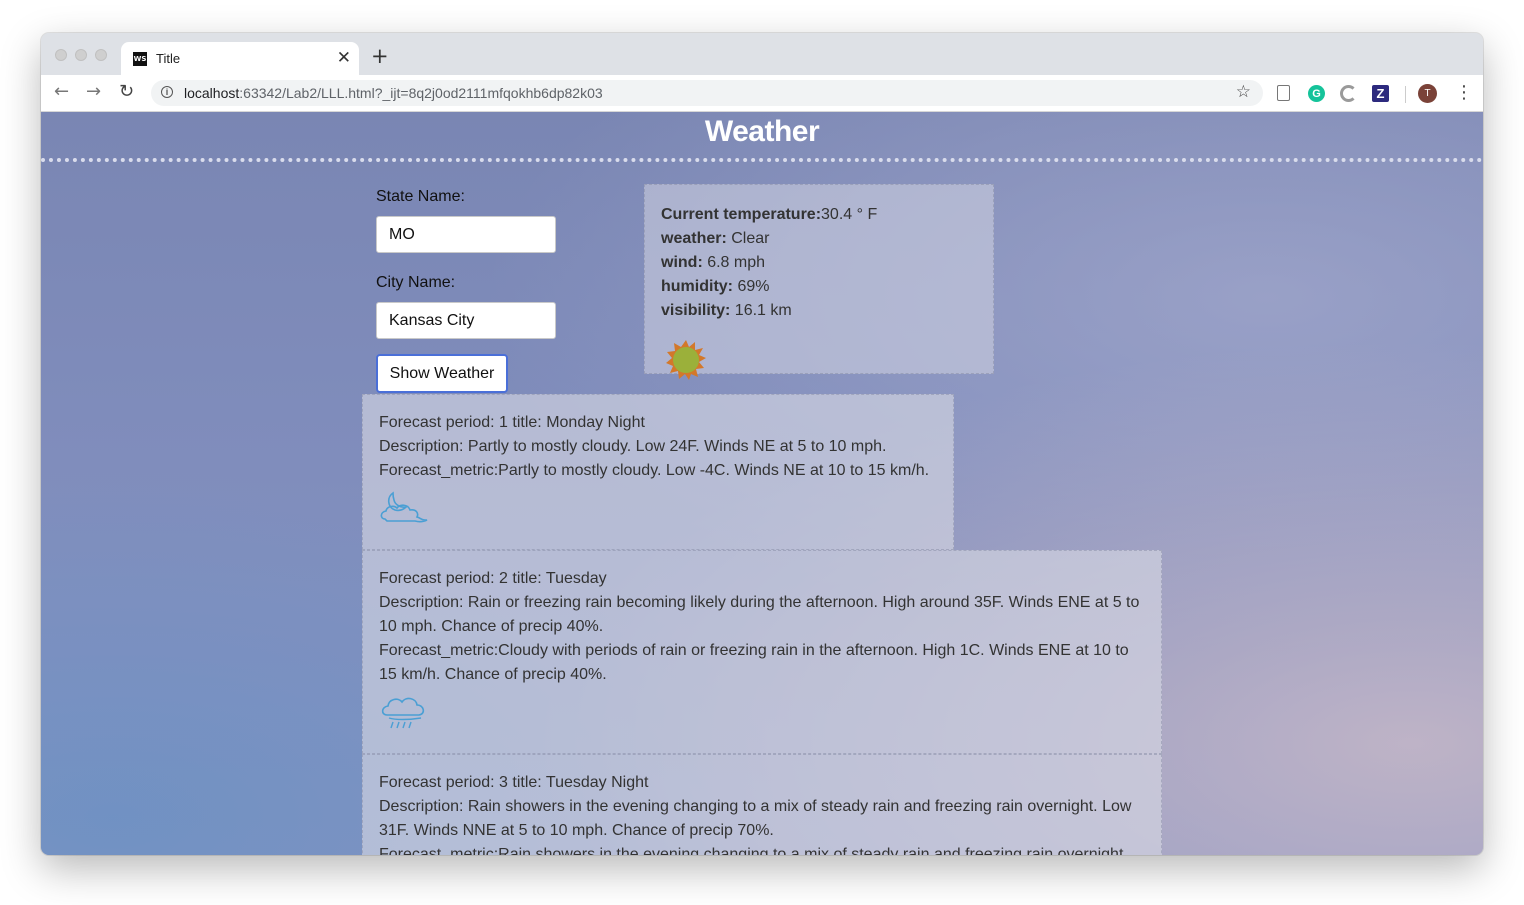 This screenshot has height=905, width=1524. Describe the element at coordinates (61, 92) in the screenshot. I see `back-arrow-icon: ←` at that location.